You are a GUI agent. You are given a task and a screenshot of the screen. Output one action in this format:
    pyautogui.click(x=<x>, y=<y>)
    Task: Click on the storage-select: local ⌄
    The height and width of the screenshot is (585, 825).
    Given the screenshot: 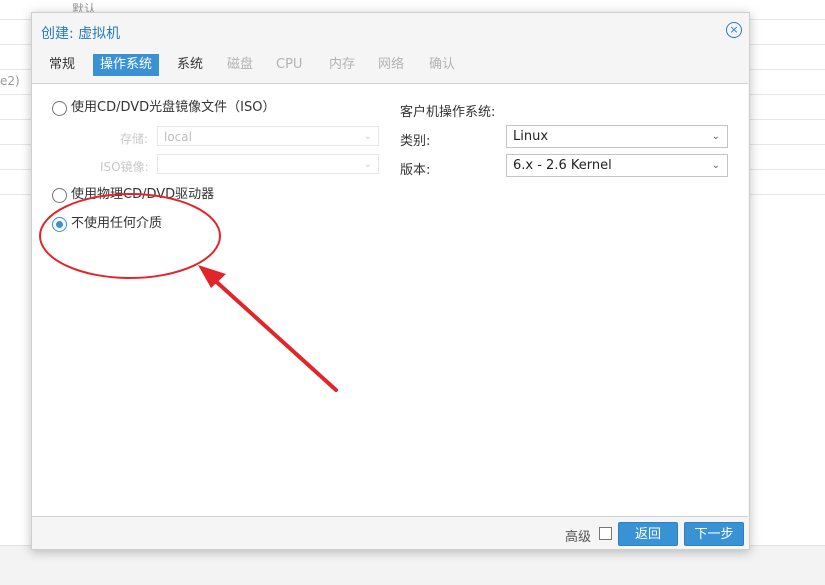 What is the action you would take?
    pyautogui.click(x=268, y=136)
    